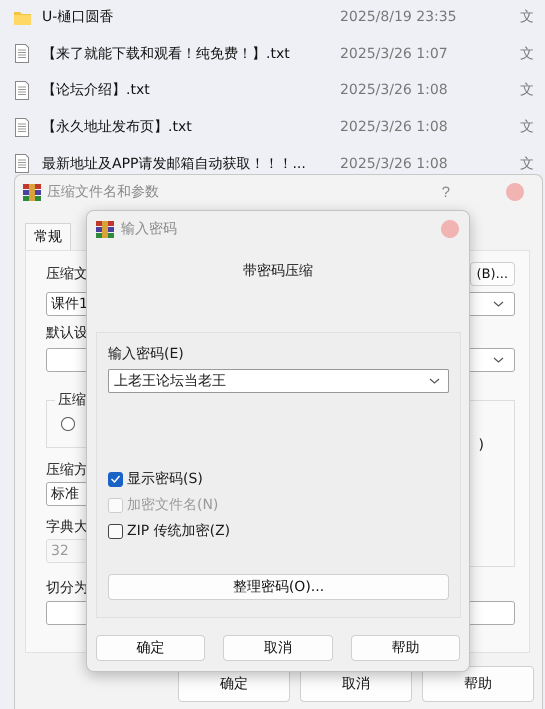 Image resolution: width=545 pixels, height=709 pixels. What do you see at coordinates (191, 53) in the screenshot?
I see `file-name: 【来了就能下载和观看！纯免费！】.txt` at bounding box center [191, 53].